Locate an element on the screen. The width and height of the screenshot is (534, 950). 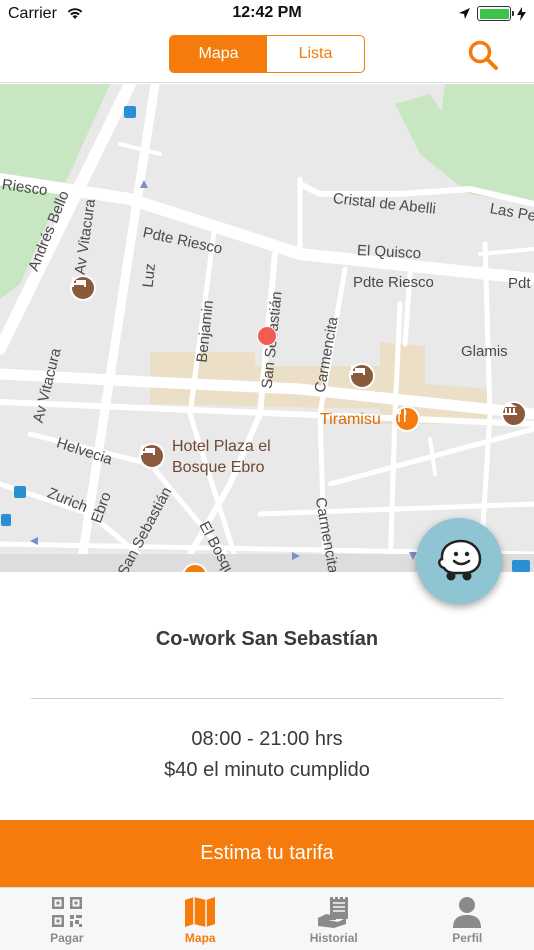
waze-icon is located at coordinates (459, 561).